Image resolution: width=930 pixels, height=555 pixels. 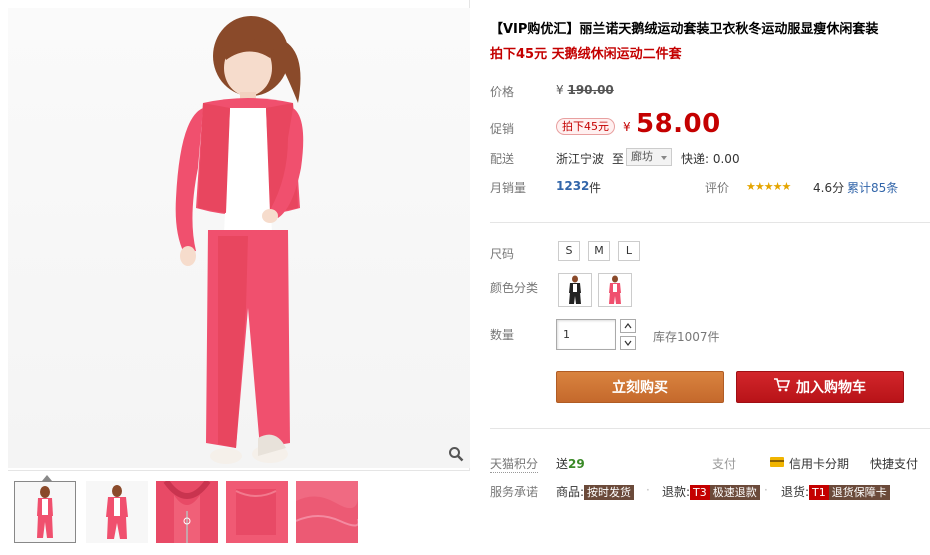 What do you see at coordinates (502, 92) in the screenshot?
I see `price-label: 价格` at bounding box center [502, 92].